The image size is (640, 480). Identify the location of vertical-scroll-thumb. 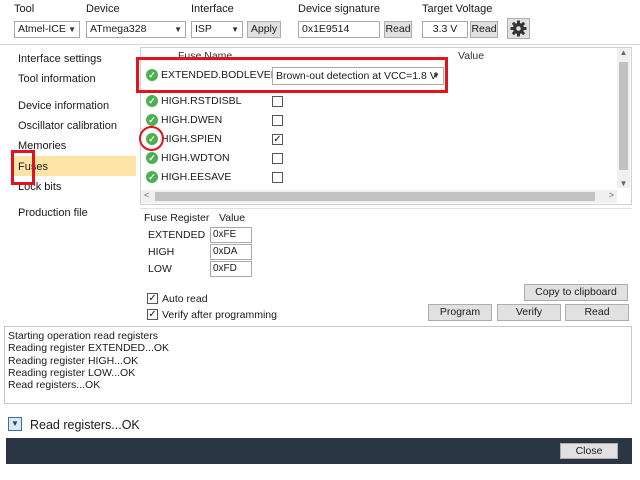
(623, 116).